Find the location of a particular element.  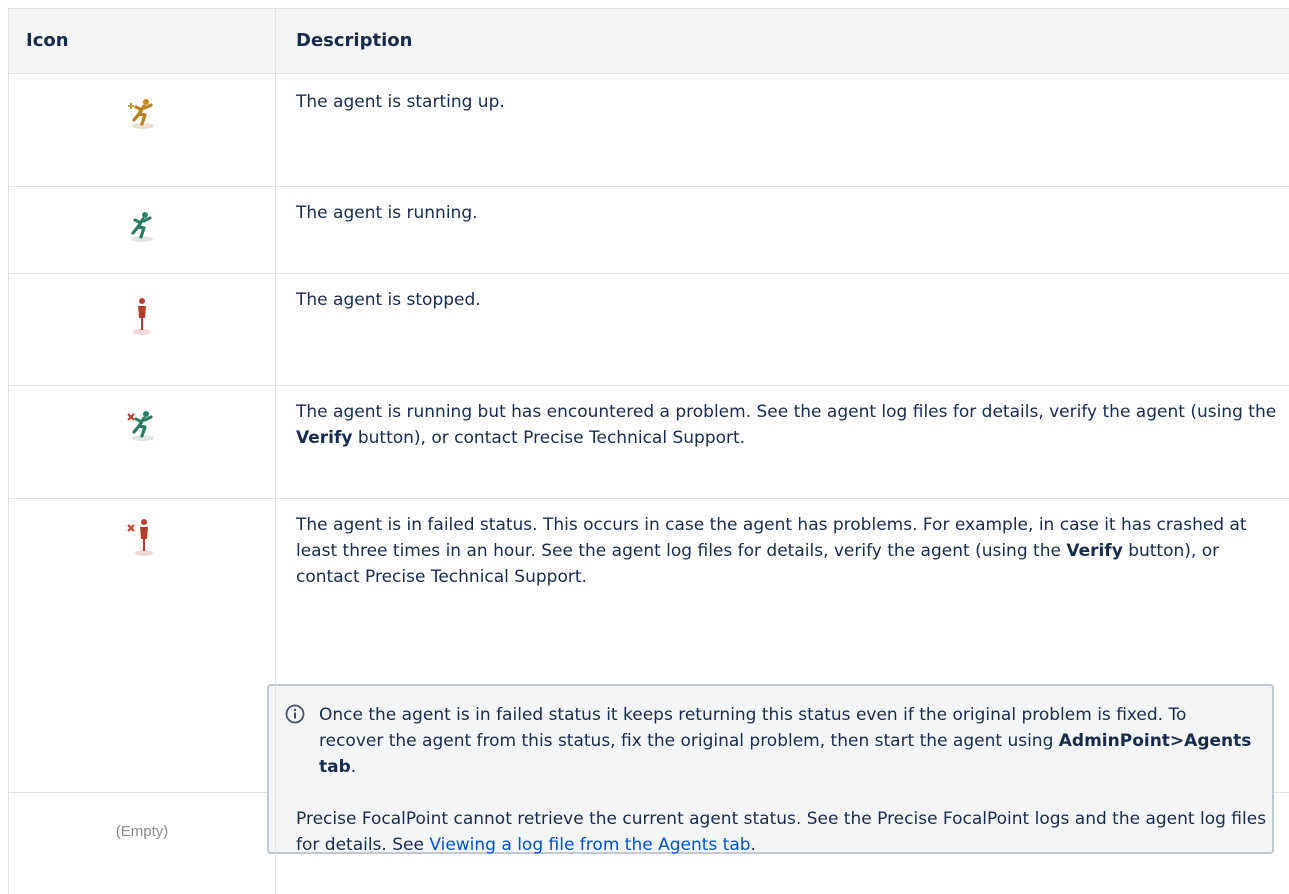

viewing-log-file-link: Viewing a log file from the Agents tab is located at coordinates (589, 845).